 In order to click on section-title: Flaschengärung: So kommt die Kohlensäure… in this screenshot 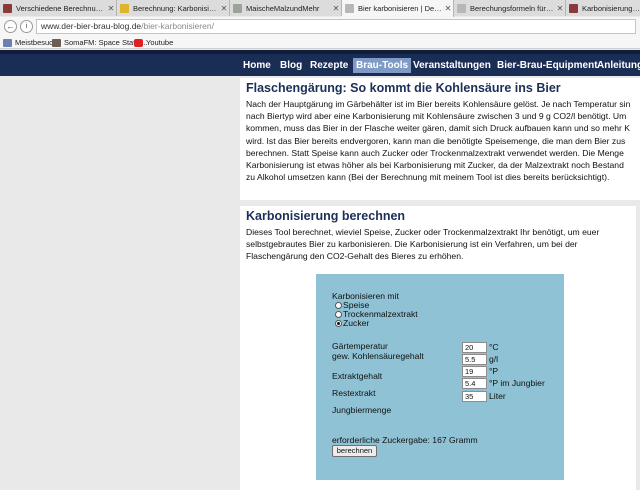, I will do `click(403, 88)`.